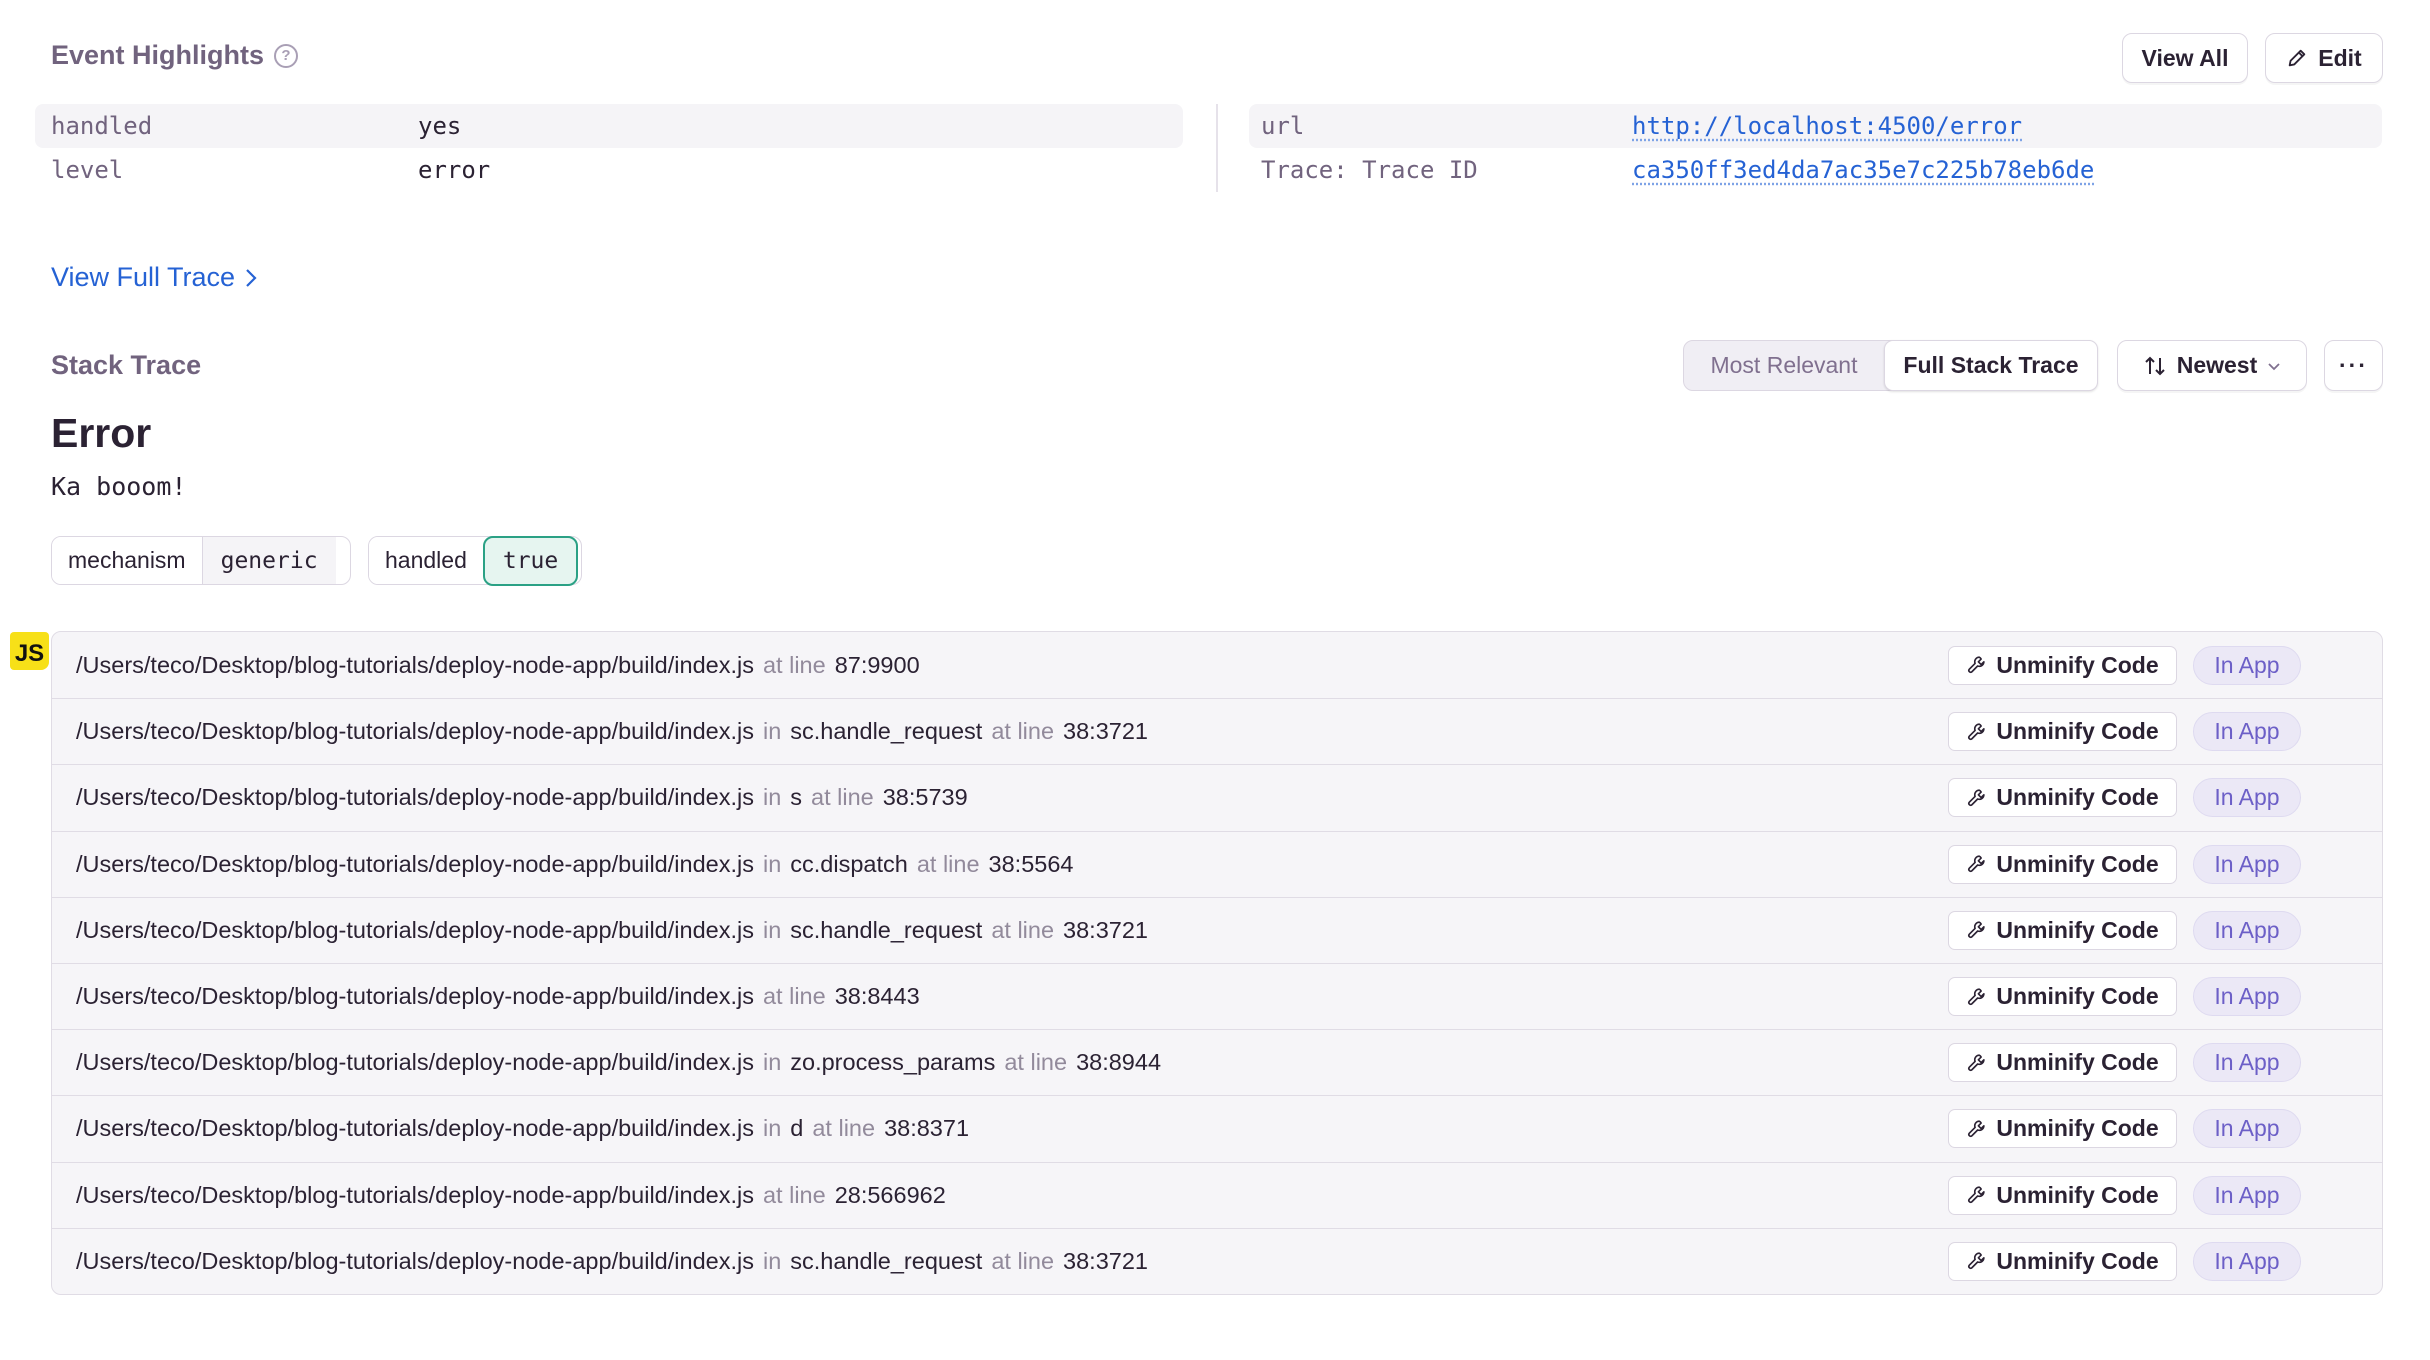 The image size is (2430, 1360). What do you see at coordinates (251, 277) in the screenshot?
I see `chevron-right-icon` at bounding box center [251, 277].